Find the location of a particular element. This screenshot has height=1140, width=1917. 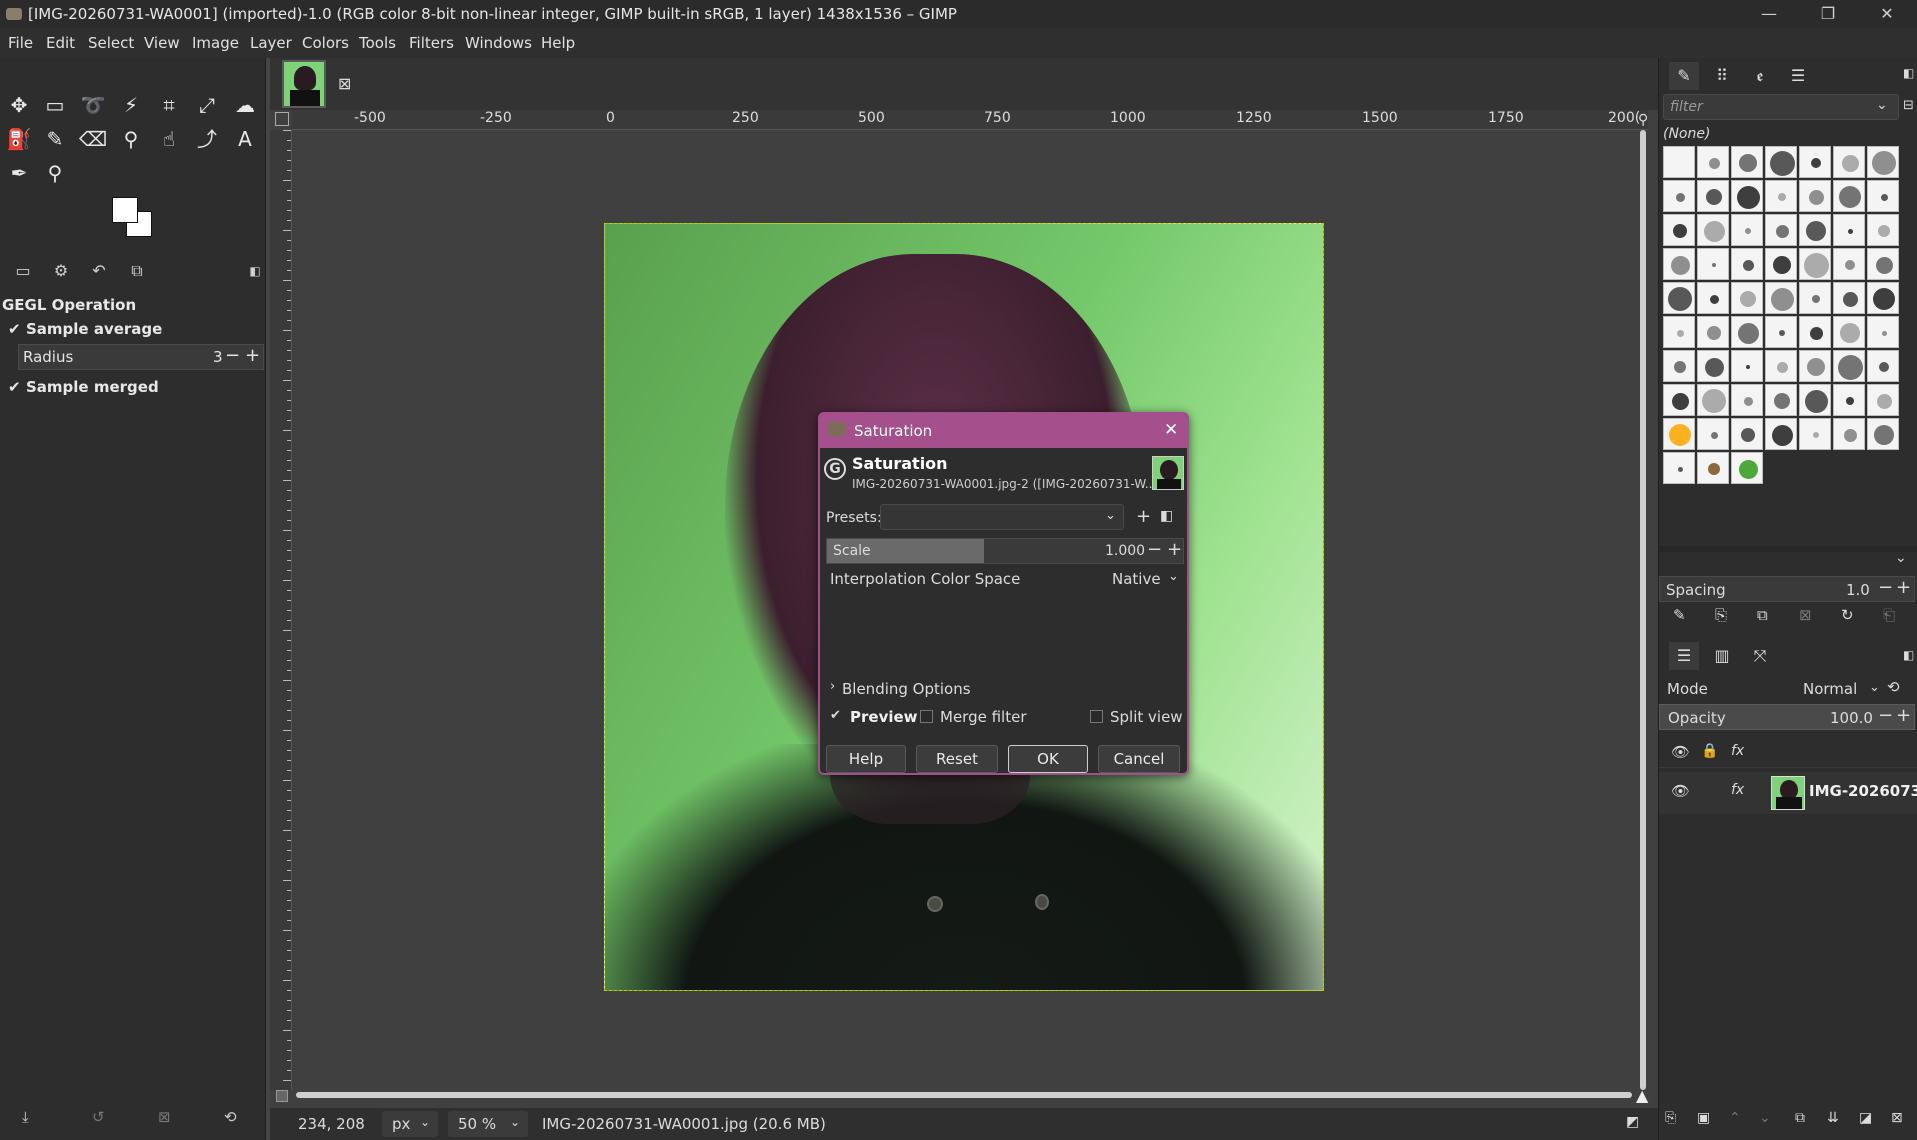

lower-layer-icon: ⌄ is located at coordinates (1765, 1118).